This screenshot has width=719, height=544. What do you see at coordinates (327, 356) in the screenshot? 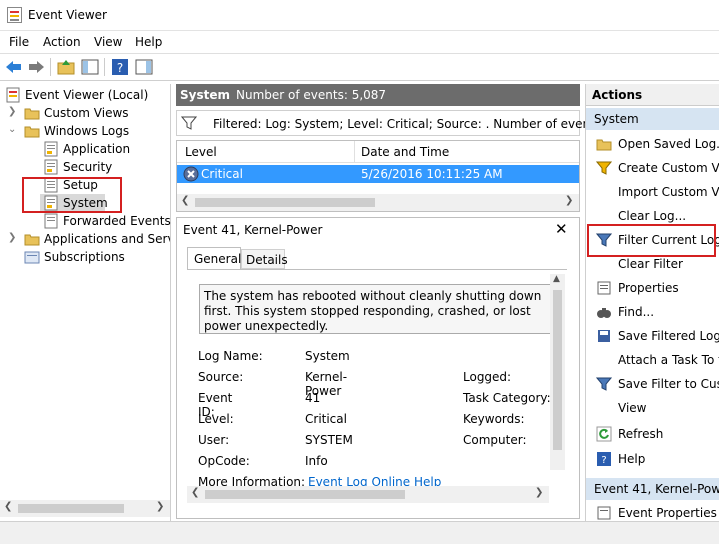
I see `value-log-name: System` at bounding box center [327, 356].